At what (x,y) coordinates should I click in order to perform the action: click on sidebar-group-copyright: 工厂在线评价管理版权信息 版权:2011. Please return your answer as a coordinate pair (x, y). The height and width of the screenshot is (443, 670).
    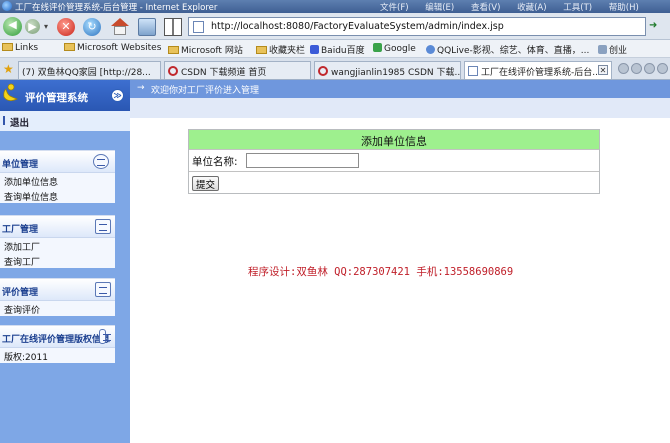
    Looking at the image, I should click on (57, 344).